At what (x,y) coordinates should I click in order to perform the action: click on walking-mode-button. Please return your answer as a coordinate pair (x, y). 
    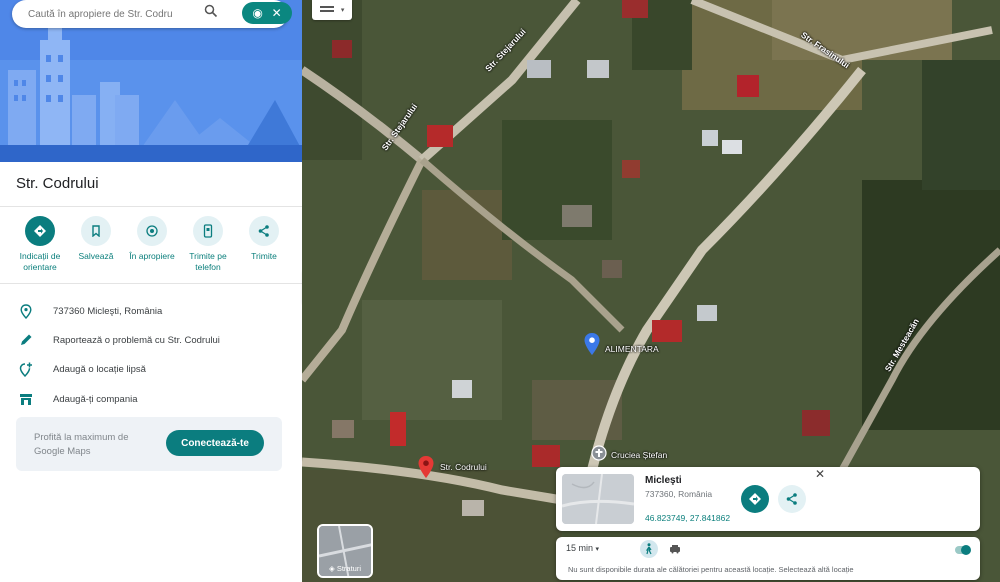
    Looking at the image, I should click on (649, 549).